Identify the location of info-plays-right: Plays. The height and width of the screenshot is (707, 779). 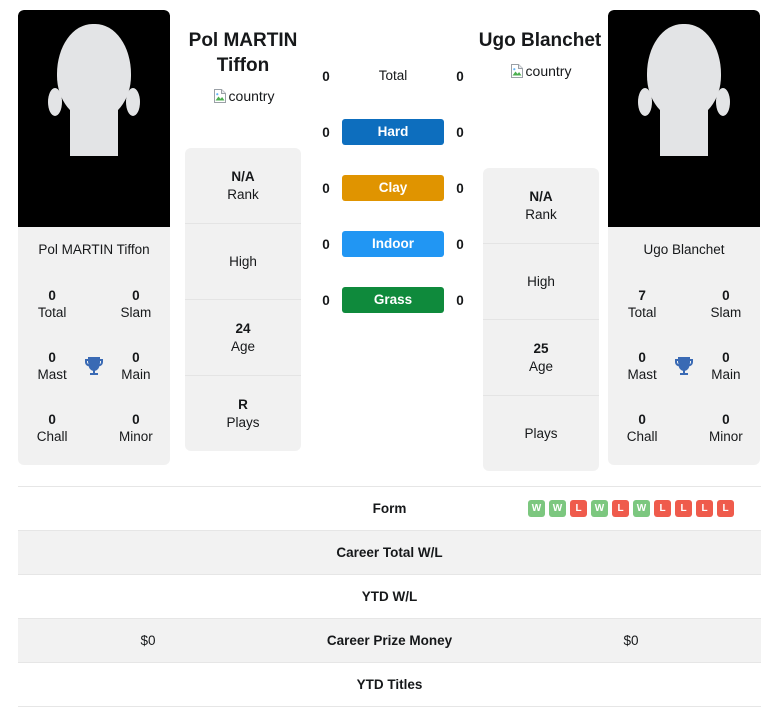
(541, 433).